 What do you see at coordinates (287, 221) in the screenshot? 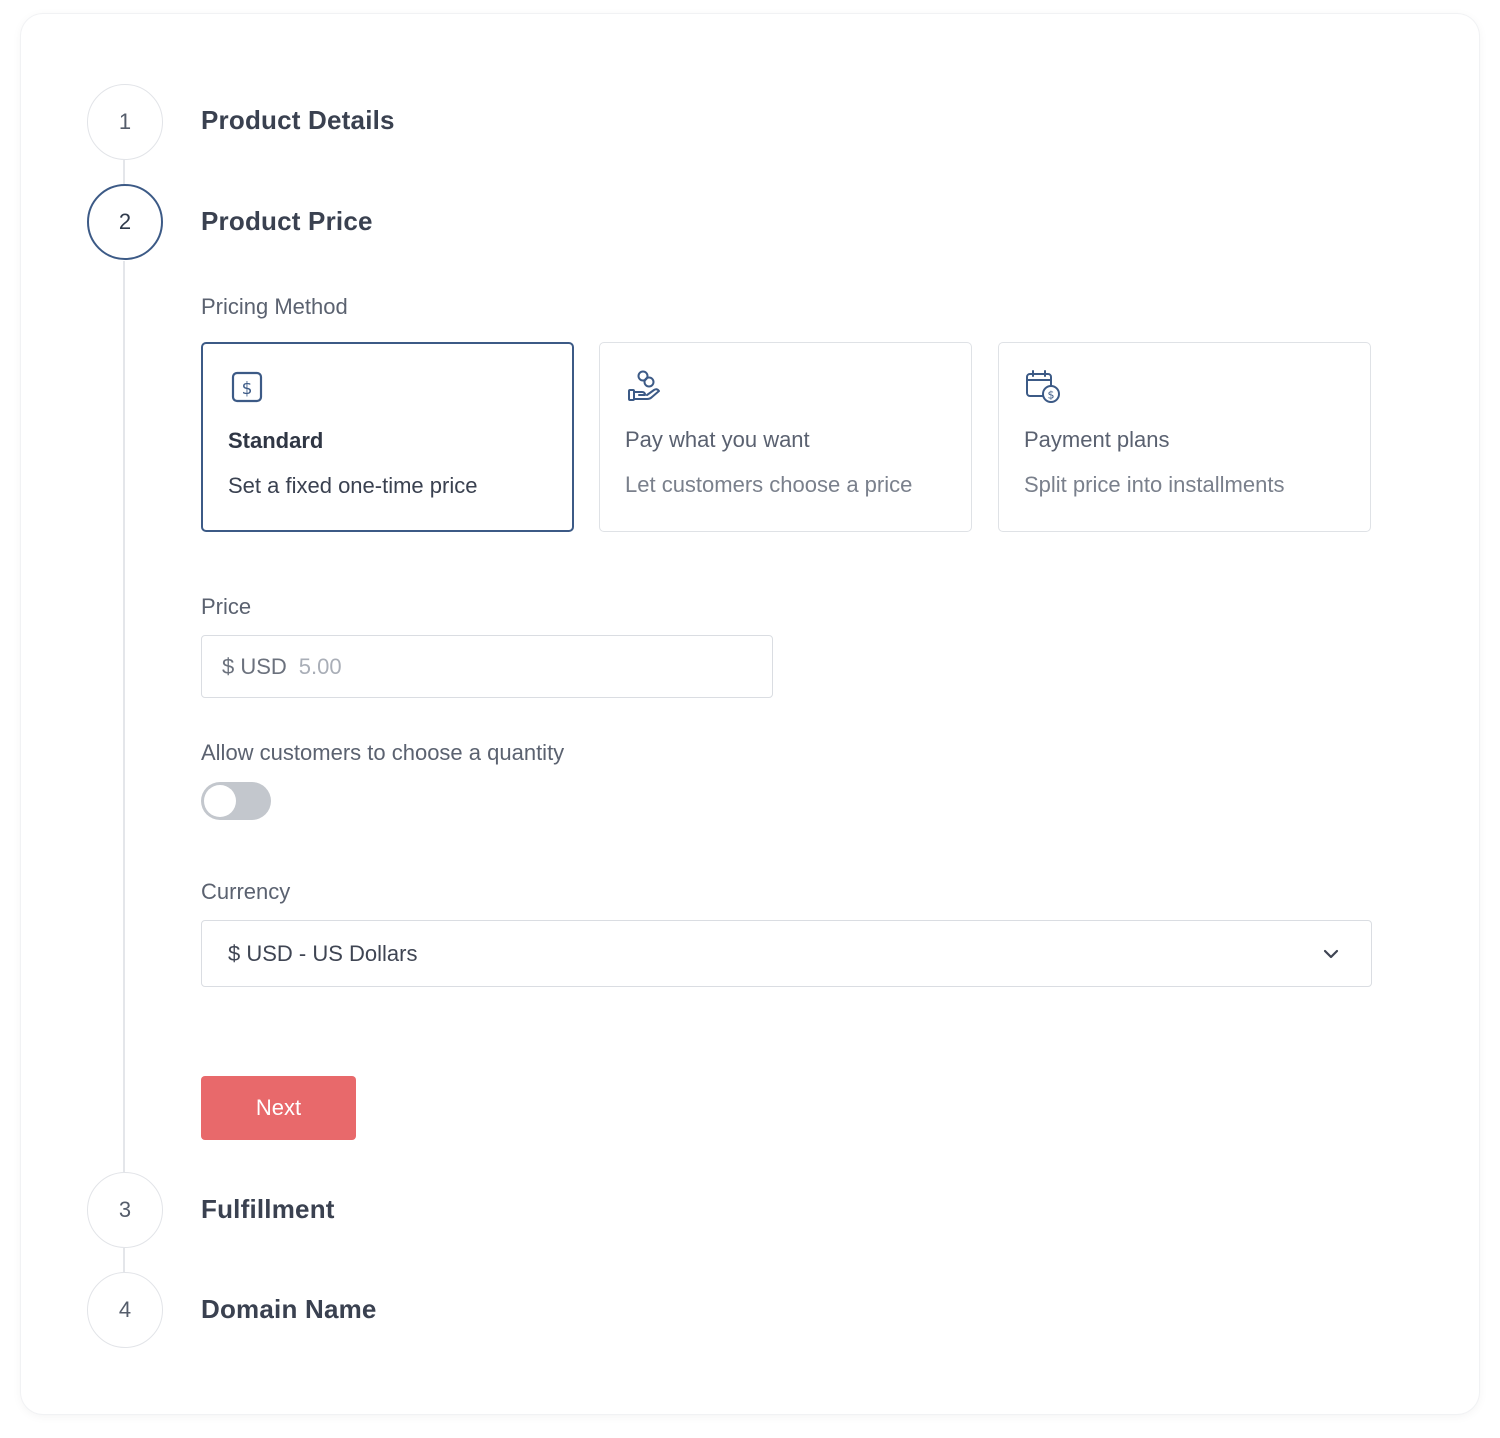
I see `step-2-title: Product Price` at bounding box center [287, 221].